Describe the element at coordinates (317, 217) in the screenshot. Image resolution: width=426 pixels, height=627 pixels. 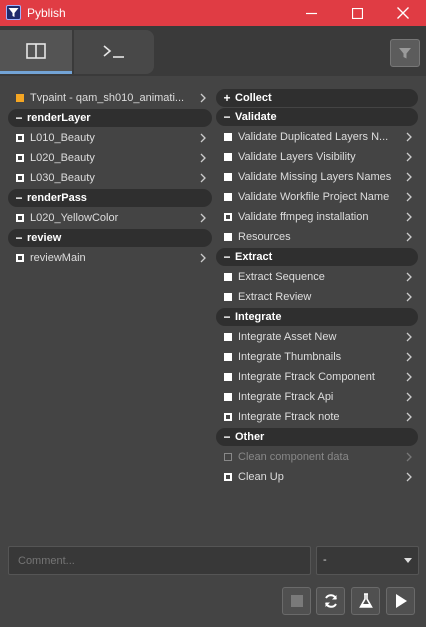
I see `plugin-item: Validate ffmpeg installation` at that location.